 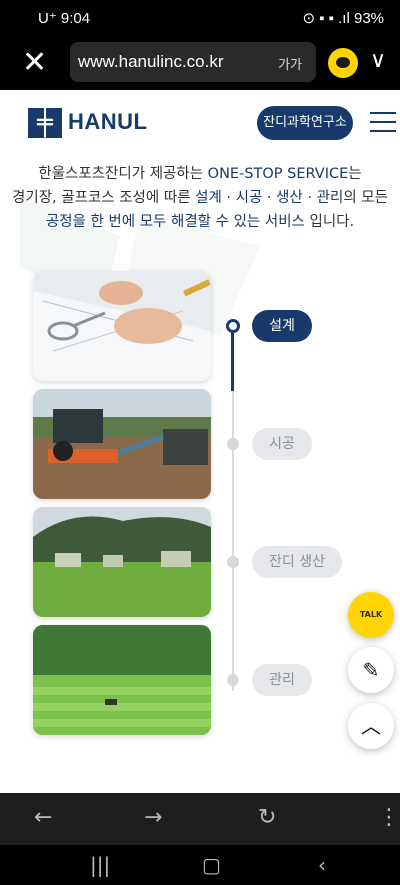 I want to click on intro-line3-b: 서비스, so click(x=284, y=222).